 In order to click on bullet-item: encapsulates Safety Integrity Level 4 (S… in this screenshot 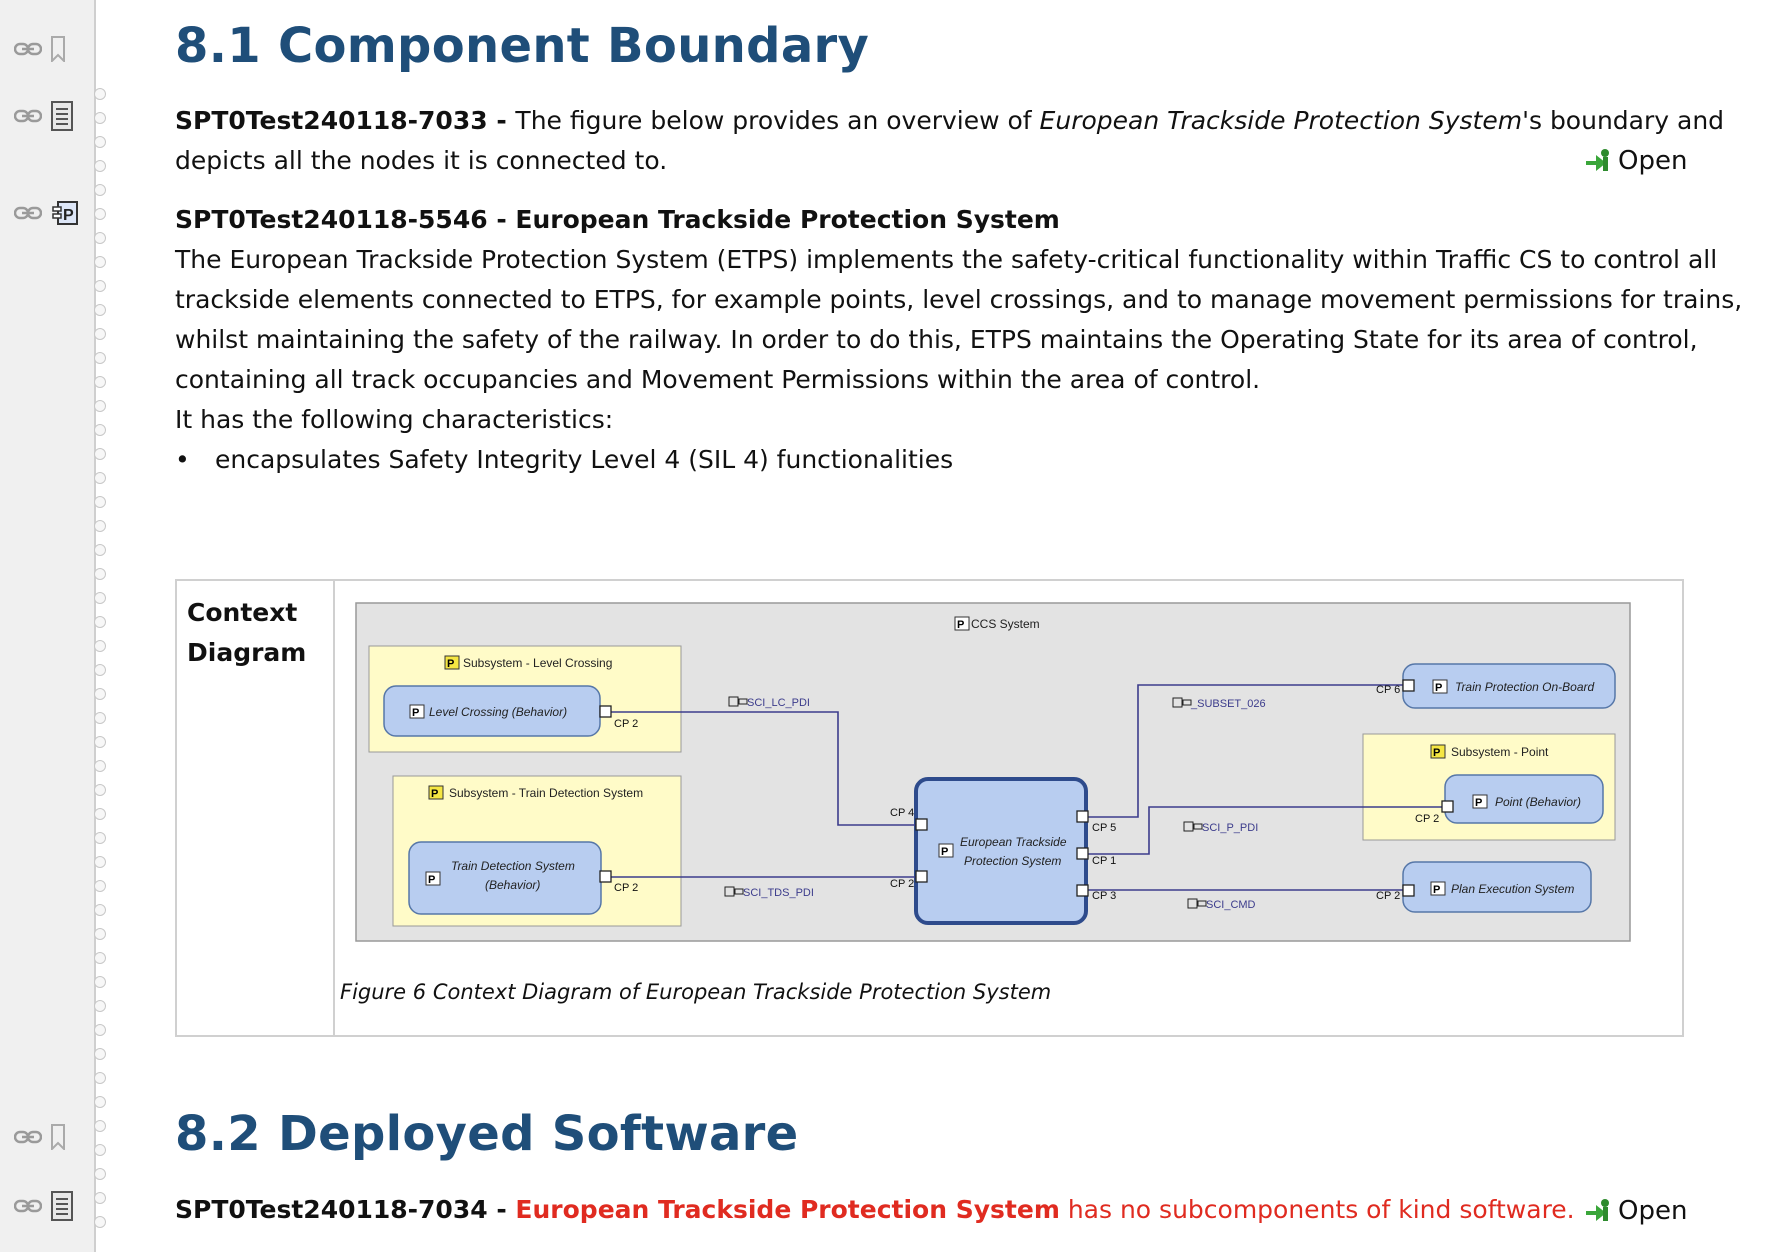, I will do `click(584, 459)`.